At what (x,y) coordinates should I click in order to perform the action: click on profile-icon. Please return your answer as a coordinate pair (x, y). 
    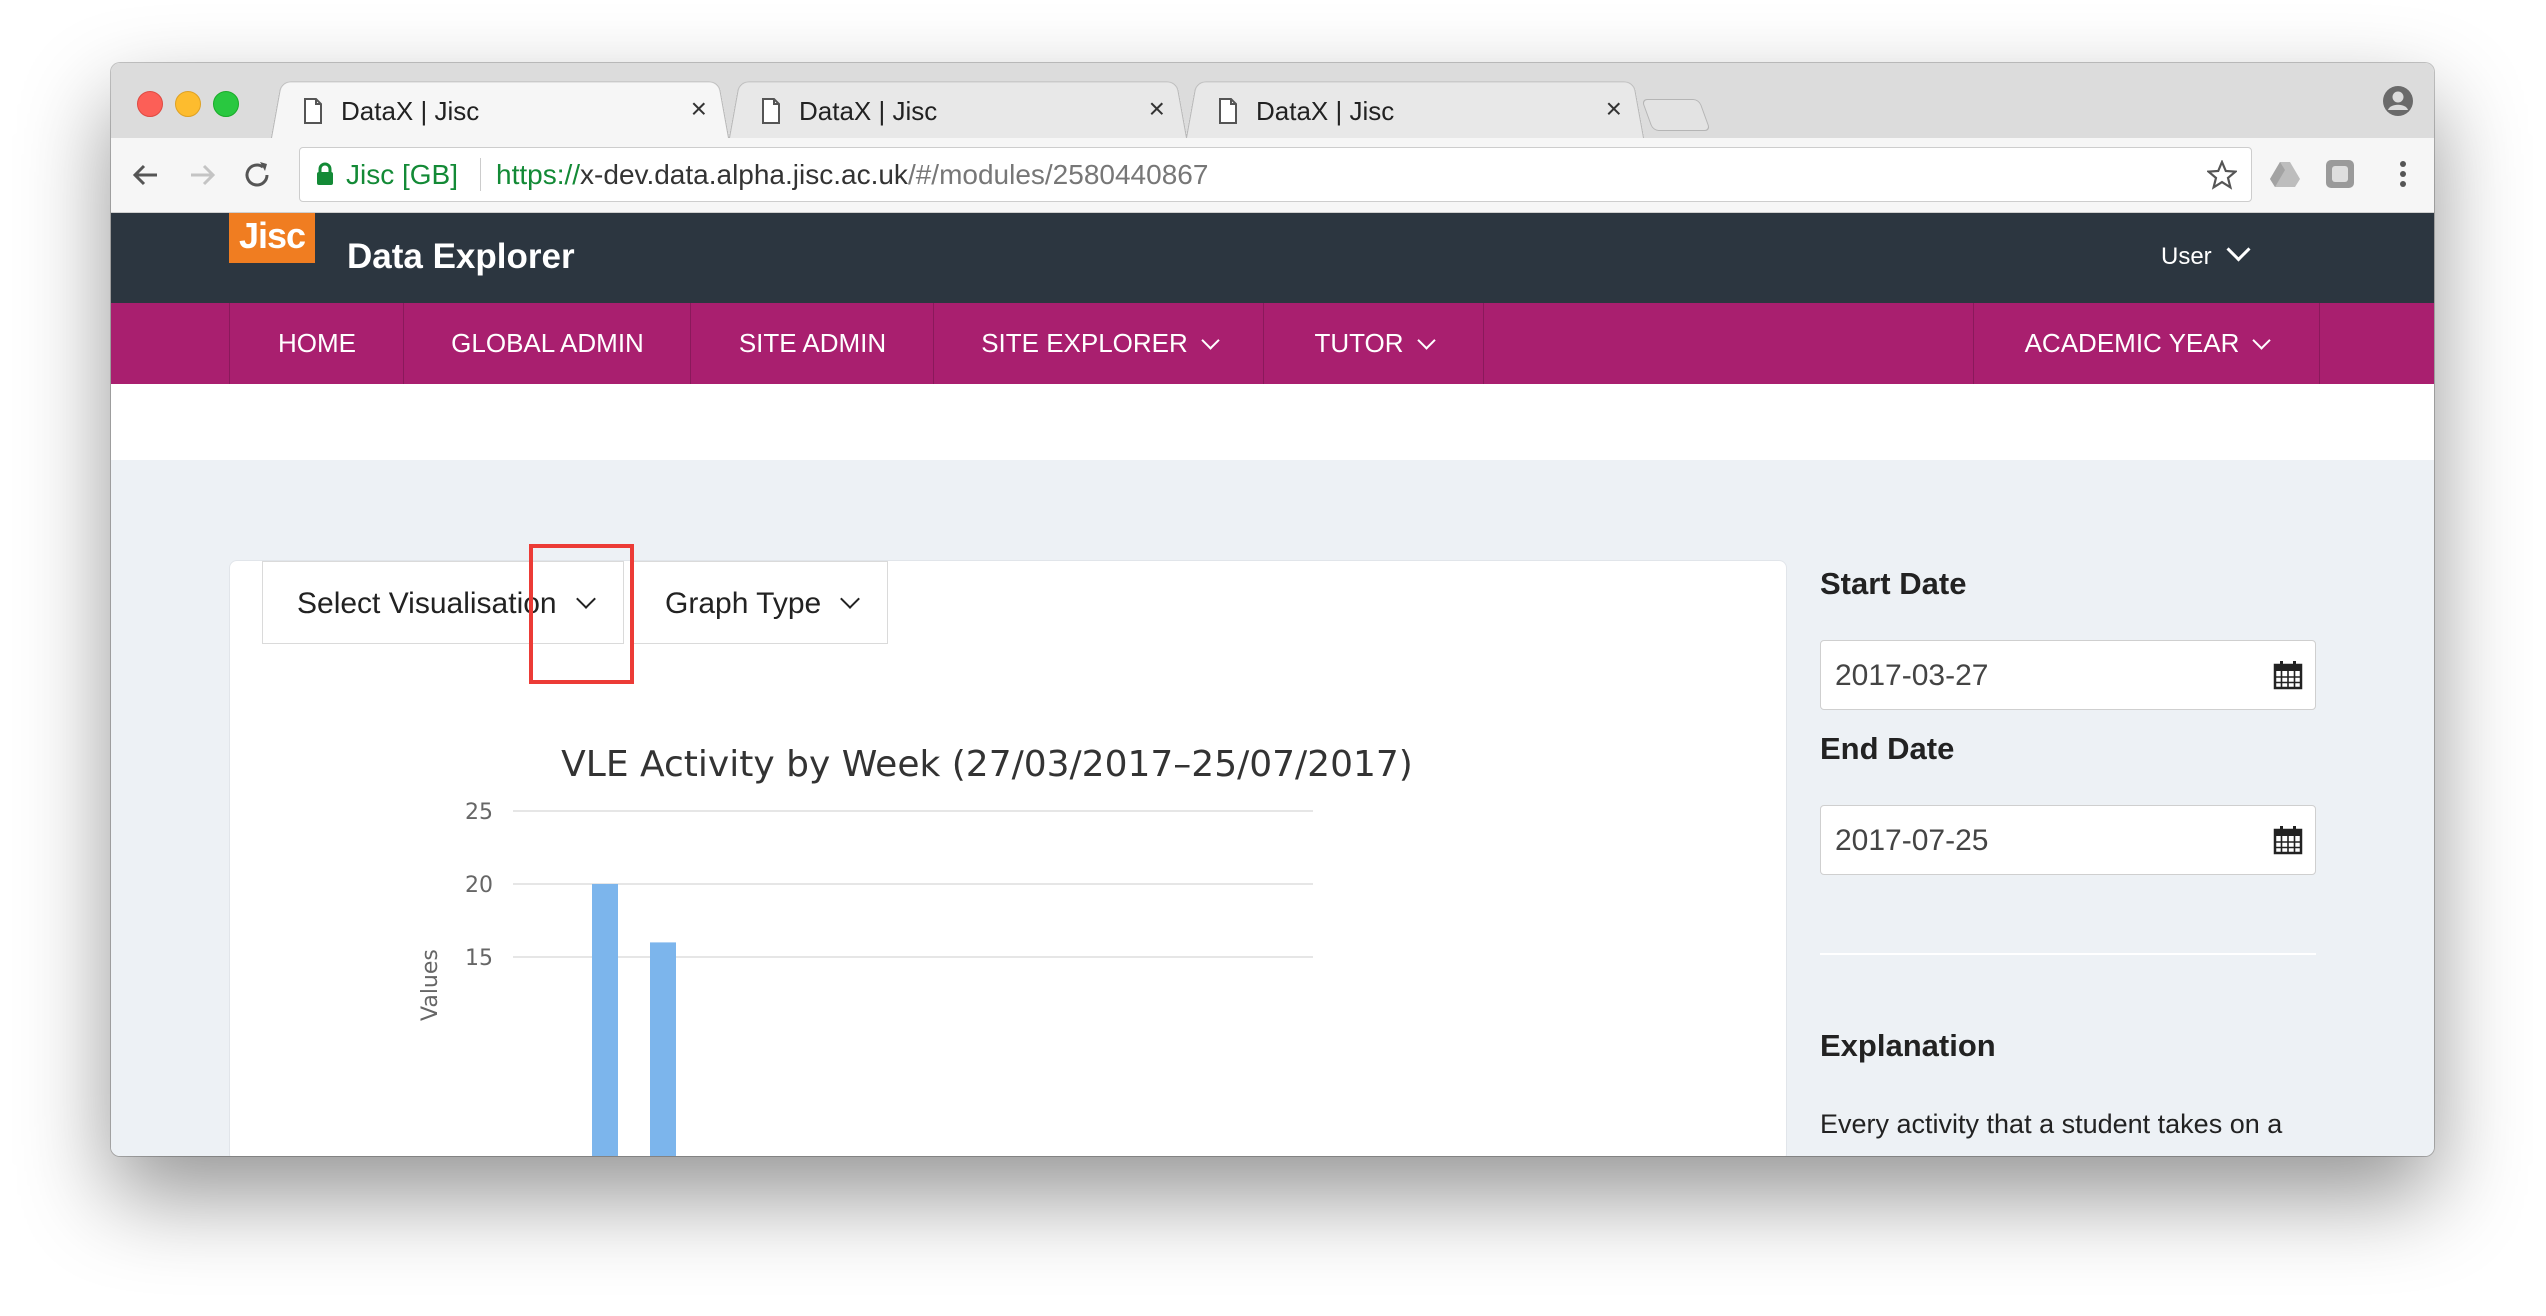
    Looking at the image, I should click on (2398, 101).